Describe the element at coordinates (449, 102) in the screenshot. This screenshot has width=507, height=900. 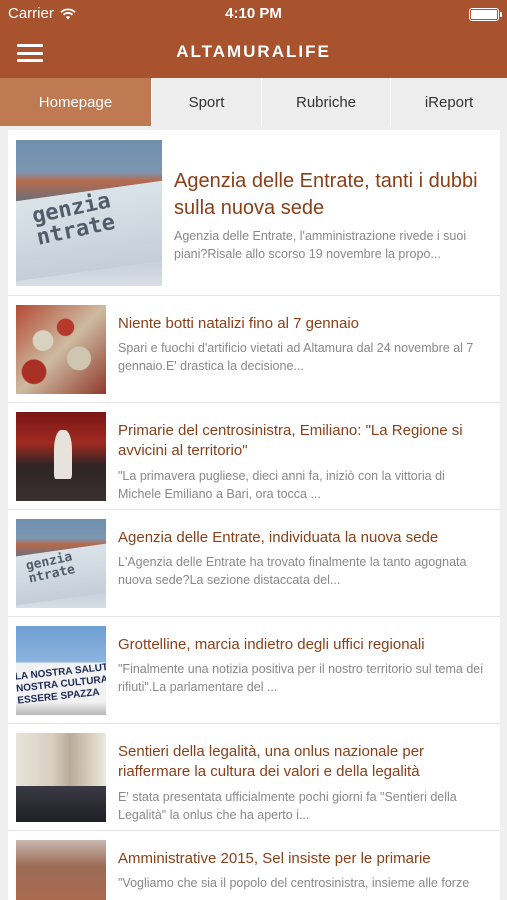
I see `tab-ireport: iReport` at that location.